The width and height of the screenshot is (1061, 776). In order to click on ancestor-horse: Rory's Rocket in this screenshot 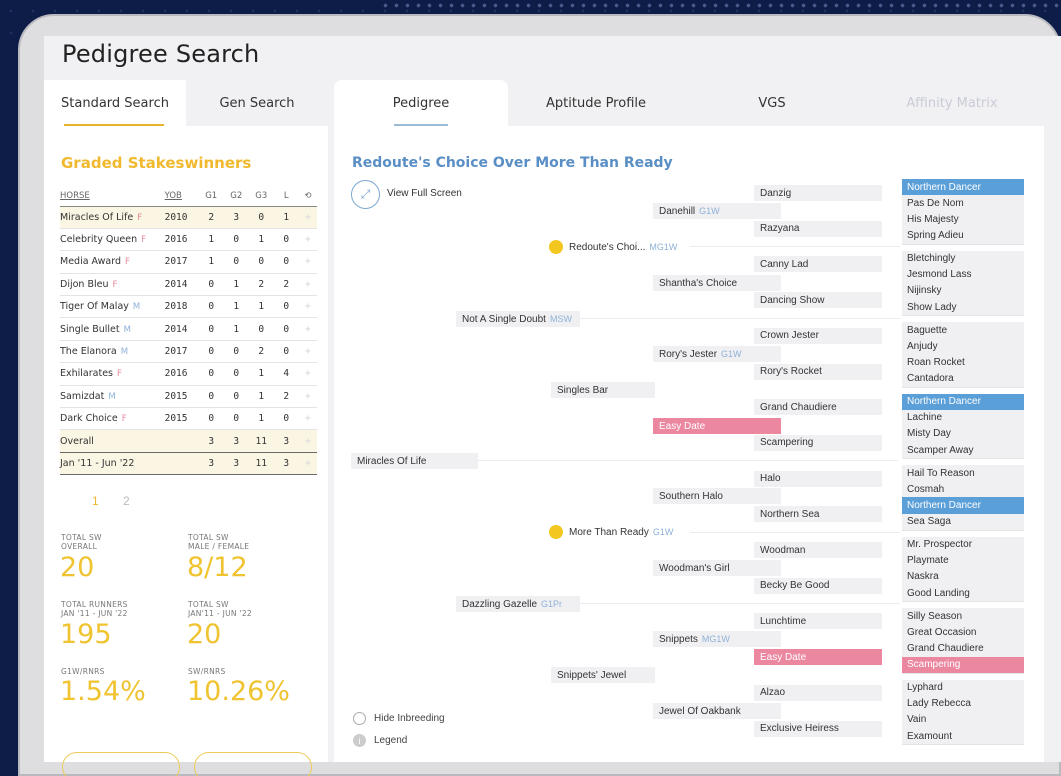, I will do `click(818, 371)`.